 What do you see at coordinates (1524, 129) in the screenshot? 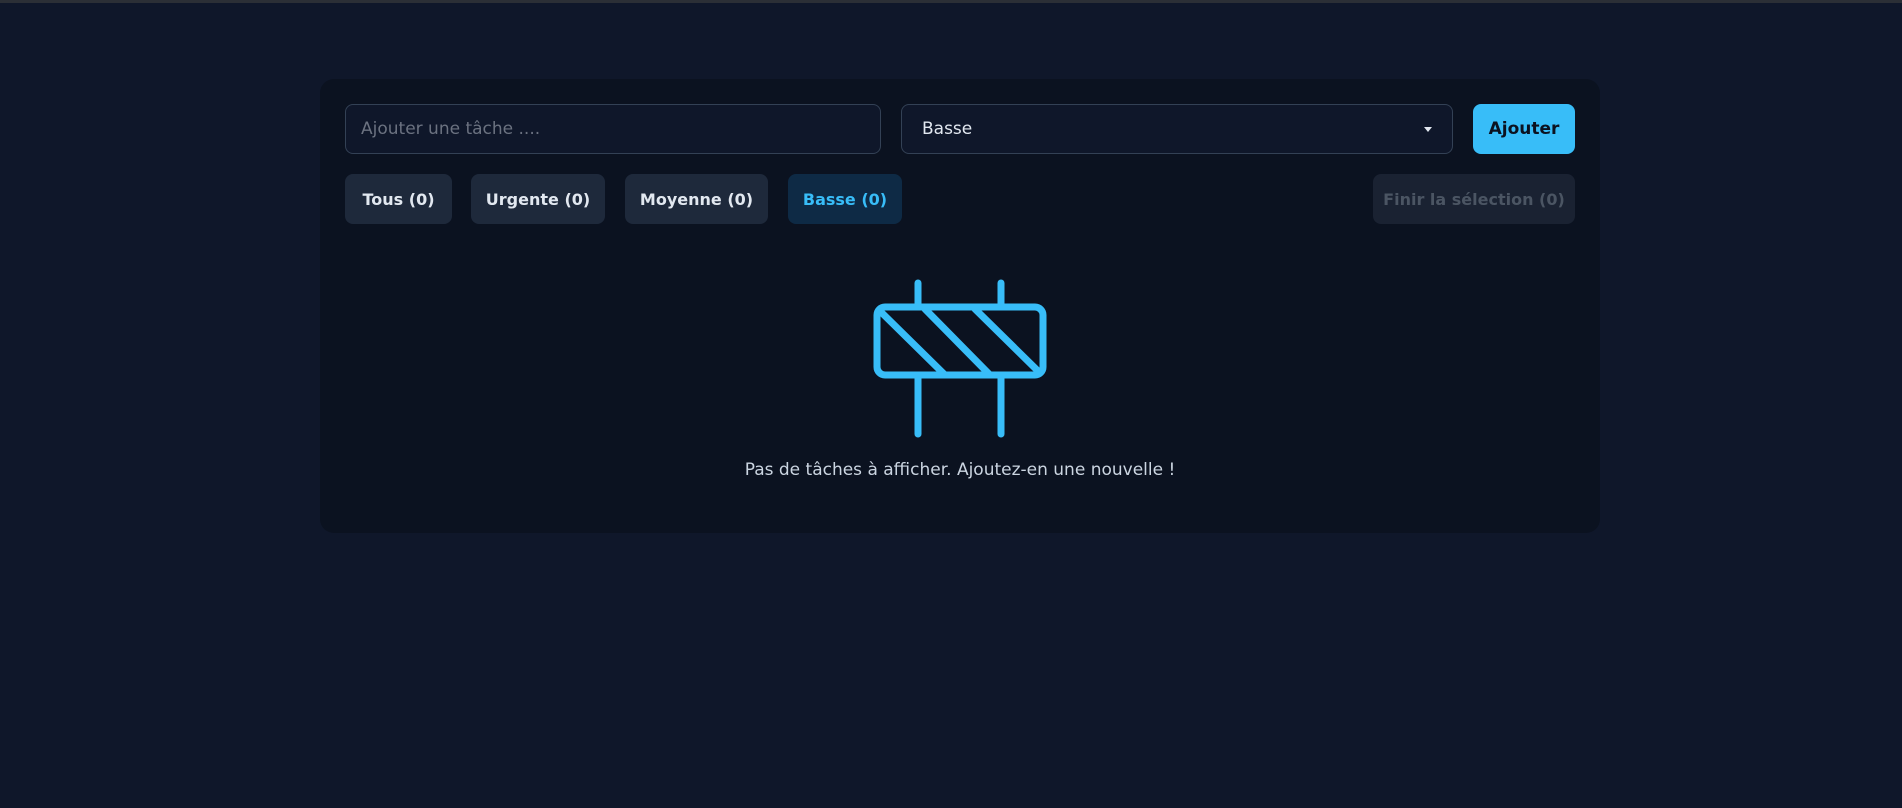
I see `add-task-button: Ajouter` at bounding box center [1524, 129].